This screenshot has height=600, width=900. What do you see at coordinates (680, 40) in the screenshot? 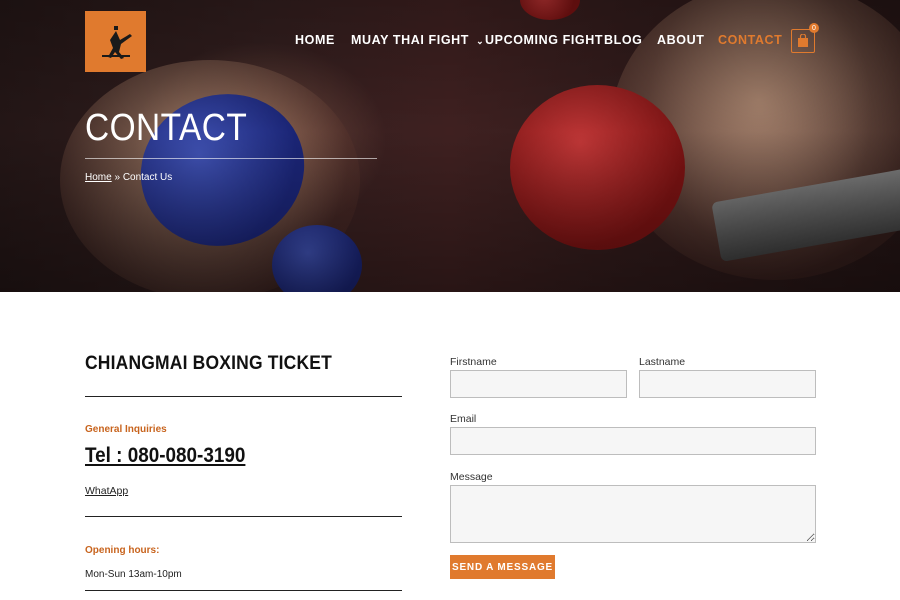
I see `nav-about: ABOUT` at bounding box center [680, 40].